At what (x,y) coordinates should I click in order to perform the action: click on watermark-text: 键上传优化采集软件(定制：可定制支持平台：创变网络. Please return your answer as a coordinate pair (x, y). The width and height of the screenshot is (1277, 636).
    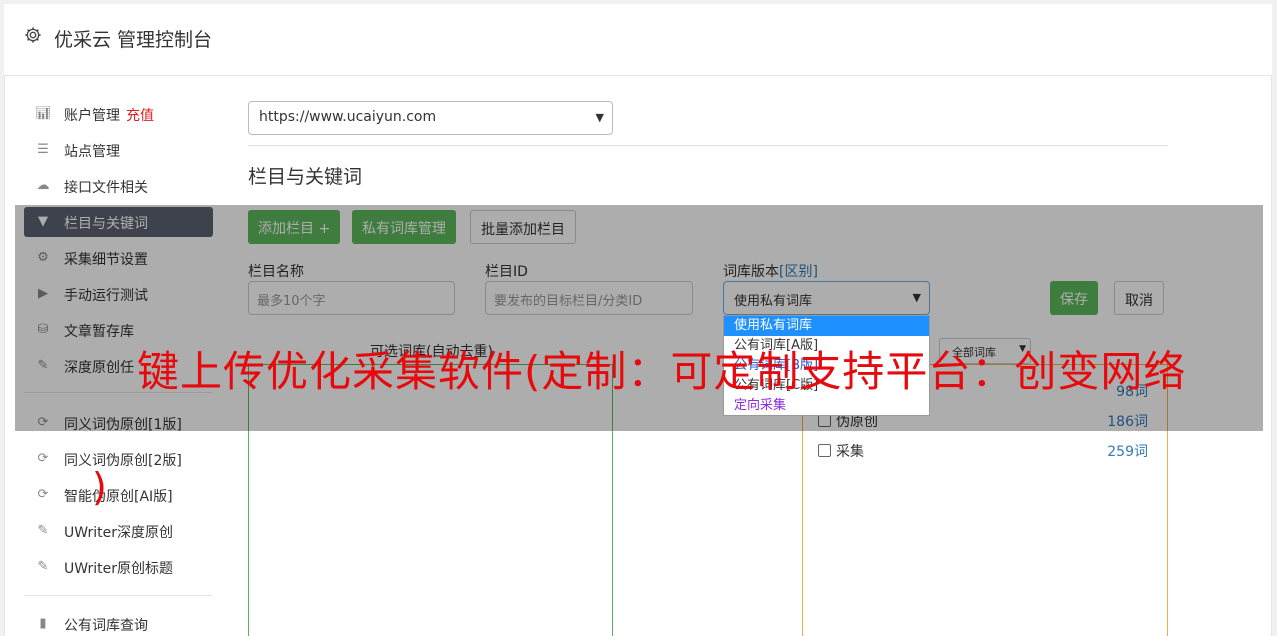
    Looking at the image, I should click on (662, 371).